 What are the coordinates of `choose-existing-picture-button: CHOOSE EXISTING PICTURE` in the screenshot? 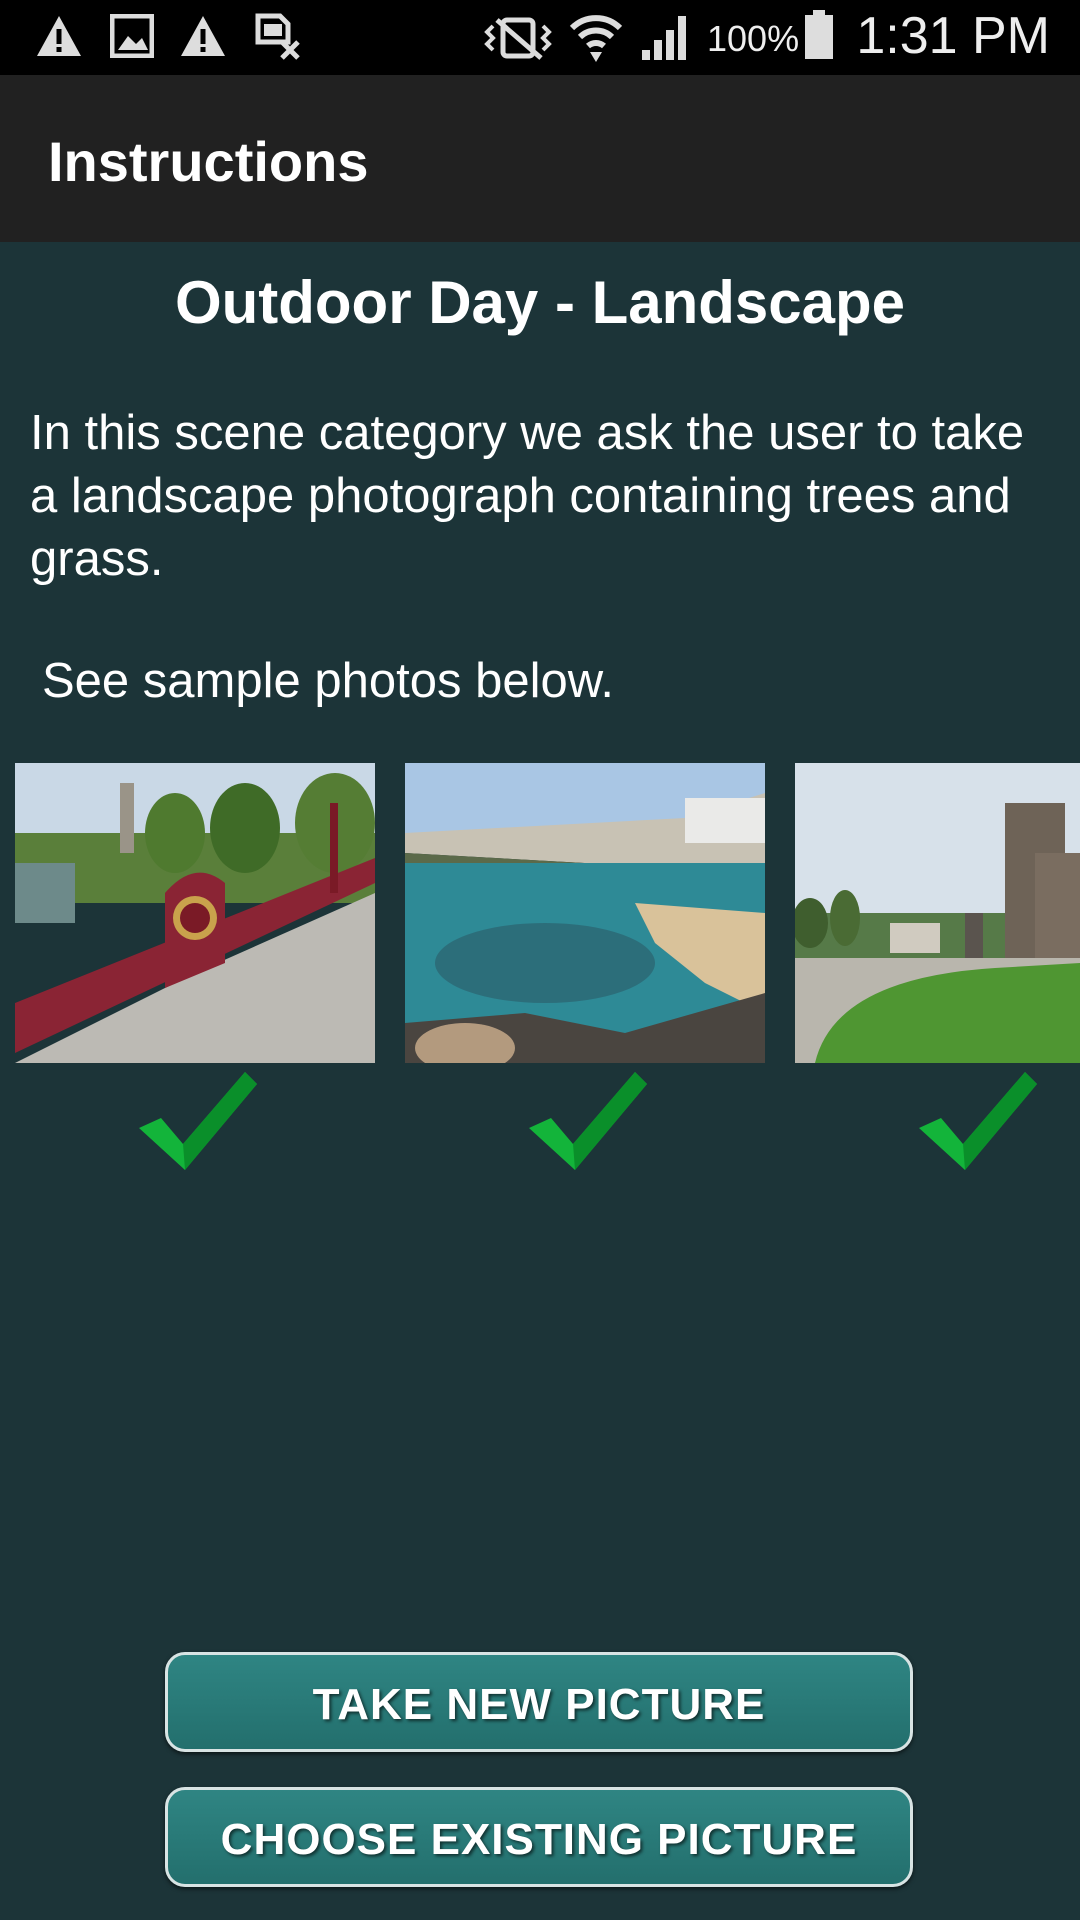 It's located at (539, 1837).